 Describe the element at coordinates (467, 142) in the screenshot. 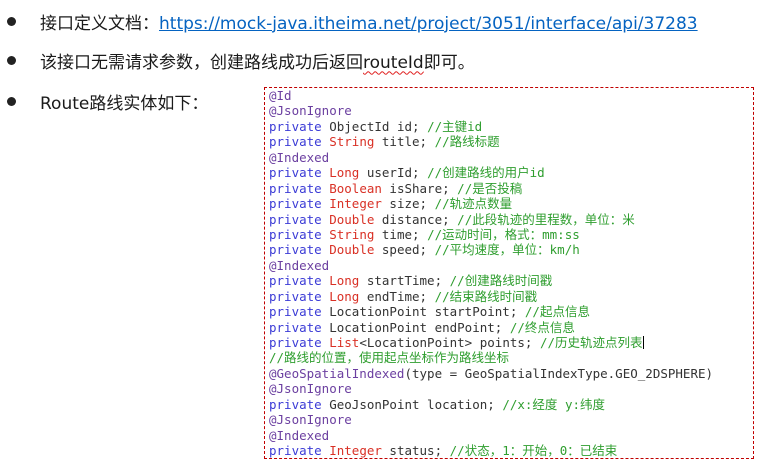

I see `code-token: //路线标题` at that location.